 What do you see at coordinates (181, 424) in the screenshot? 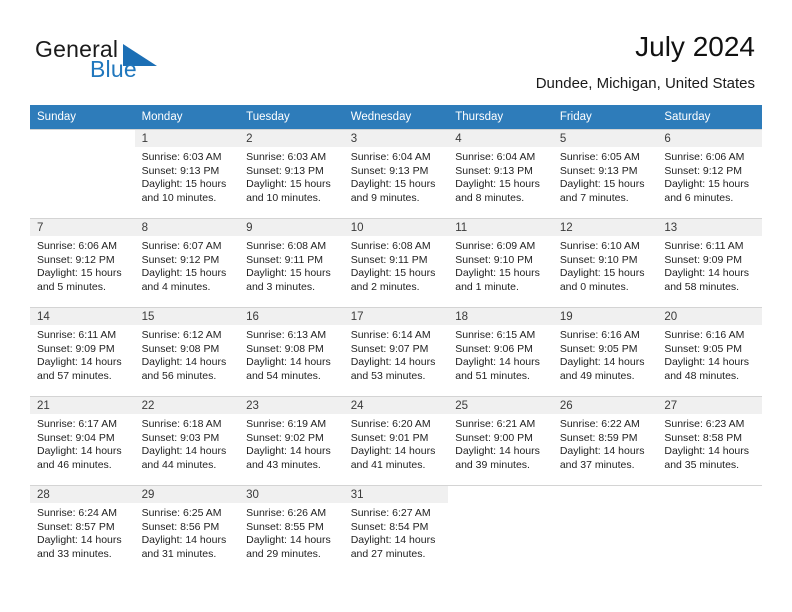
I see `sunrise-time: Sunrise: 6:18 AM` at bounding box center [181, 424].